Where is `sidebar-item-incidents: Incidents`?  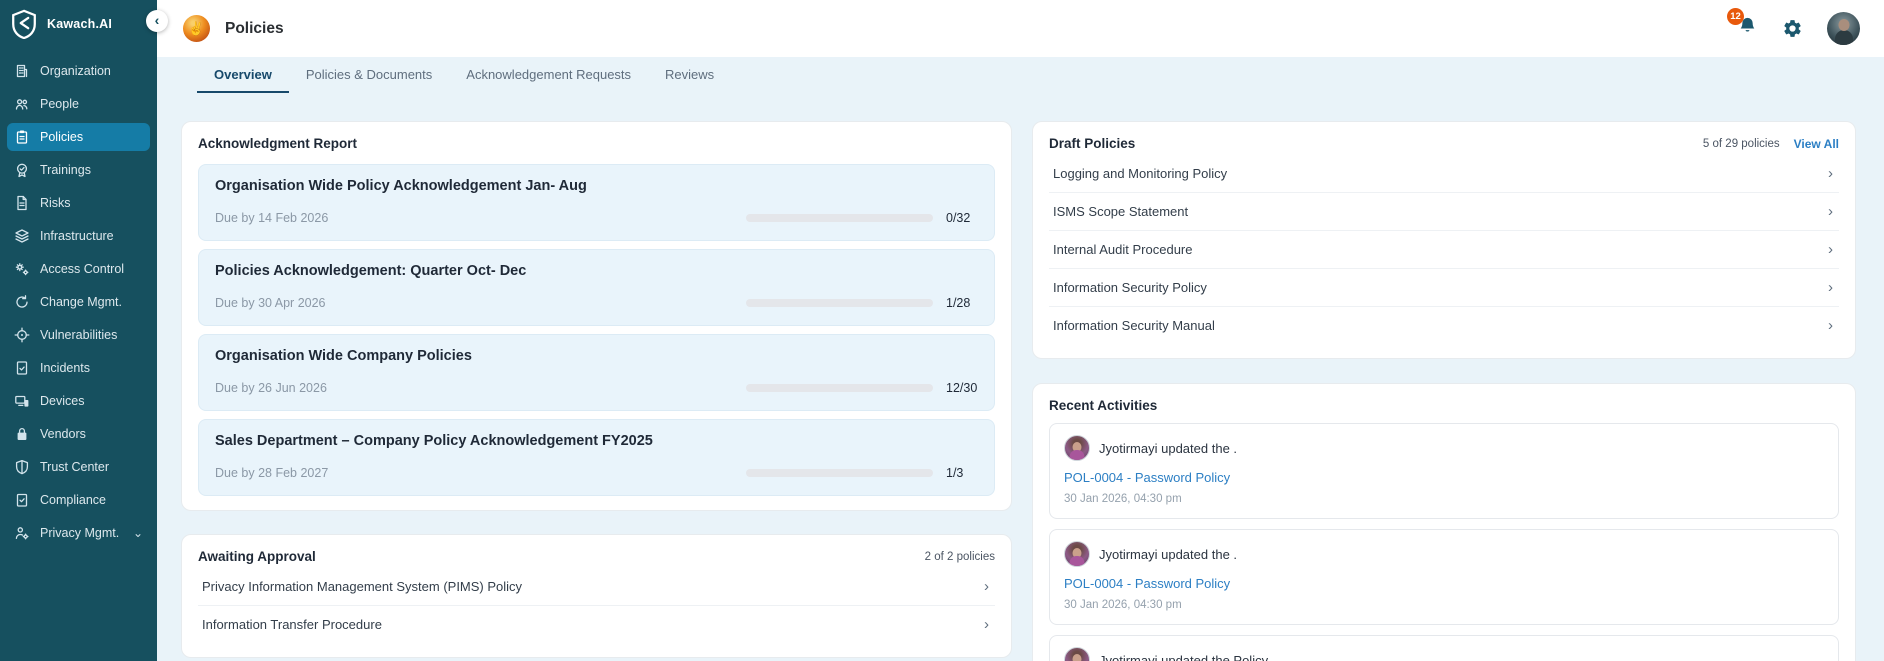 sidebar-item-incidents: Incidents is located at coordinates (78, 368).